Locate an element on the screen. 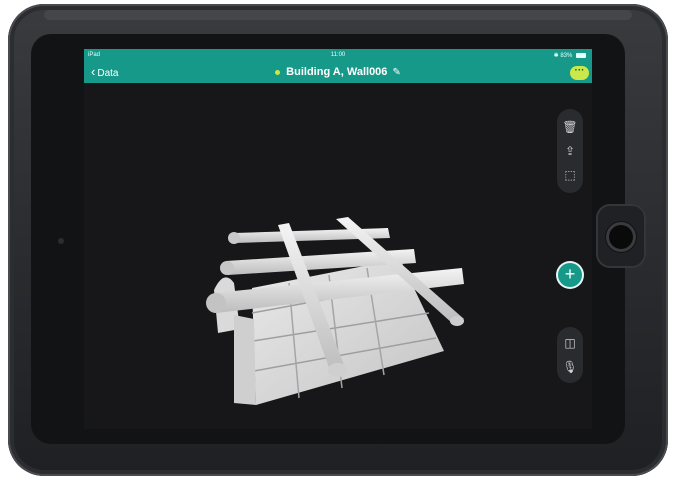 This screenshot has width=675, height=479. more-button: ··· is located at coordinates (579, 73).